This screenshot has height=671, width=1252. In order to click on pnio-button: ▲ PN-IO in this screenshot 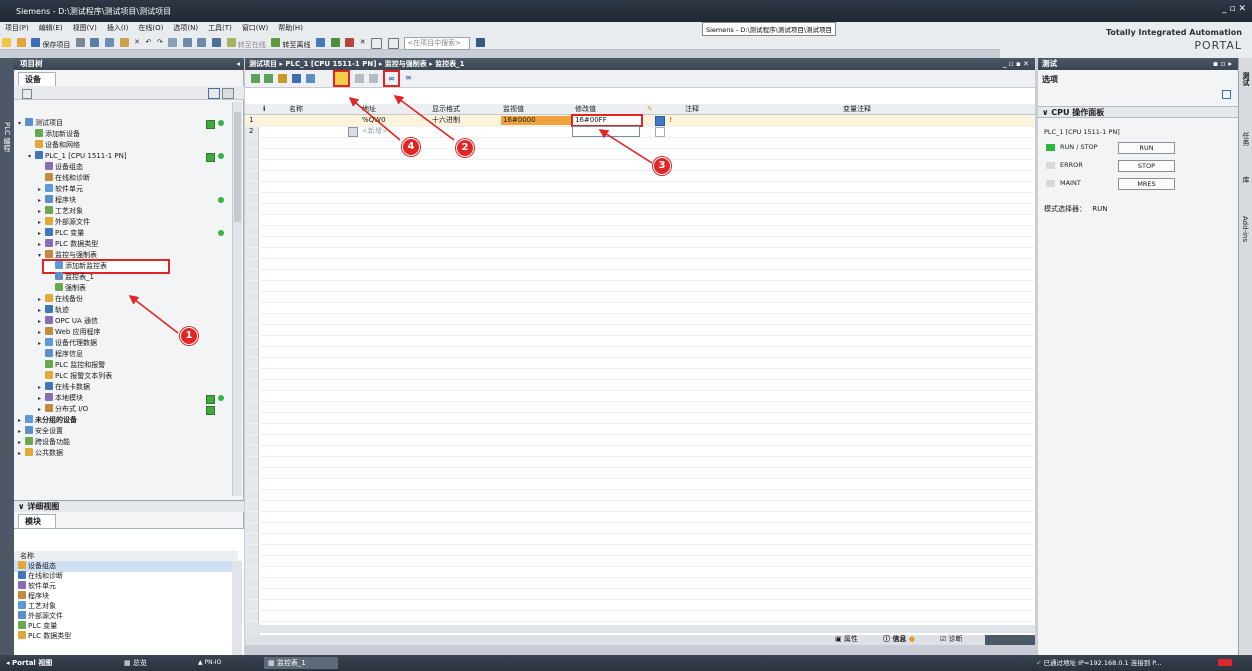, I will do `click(209, 663)`.